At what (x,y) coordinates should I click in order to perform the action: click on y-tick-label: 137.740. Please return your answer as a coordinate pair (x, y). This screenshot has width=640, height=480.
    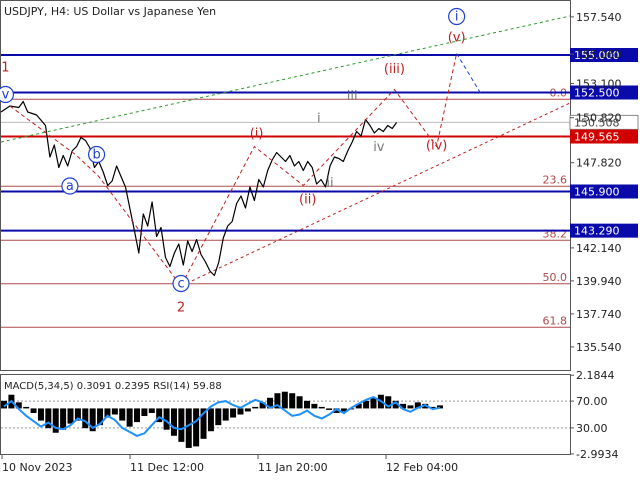
    Looking at the image, I should click on (599, 314).